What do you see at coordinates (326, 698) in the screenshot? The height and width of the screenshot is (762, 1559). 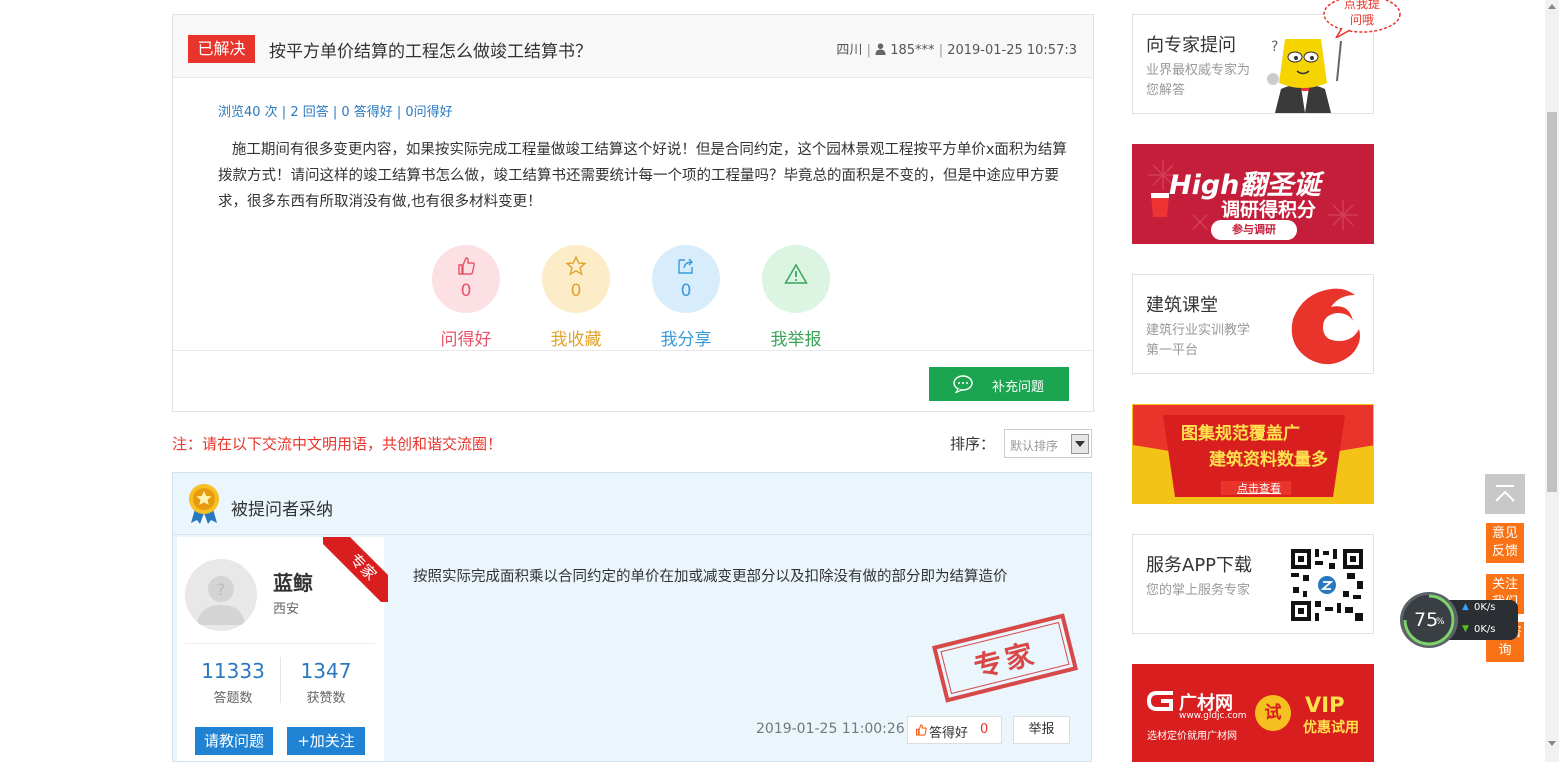 I see `likes-label: 获赞数` at bounding box center [326, 698].